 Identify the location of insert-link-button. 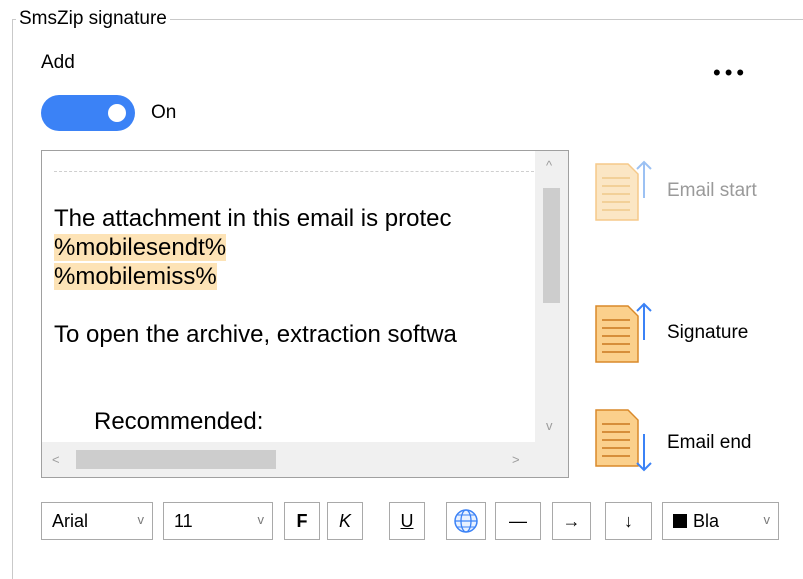
(466, 521).